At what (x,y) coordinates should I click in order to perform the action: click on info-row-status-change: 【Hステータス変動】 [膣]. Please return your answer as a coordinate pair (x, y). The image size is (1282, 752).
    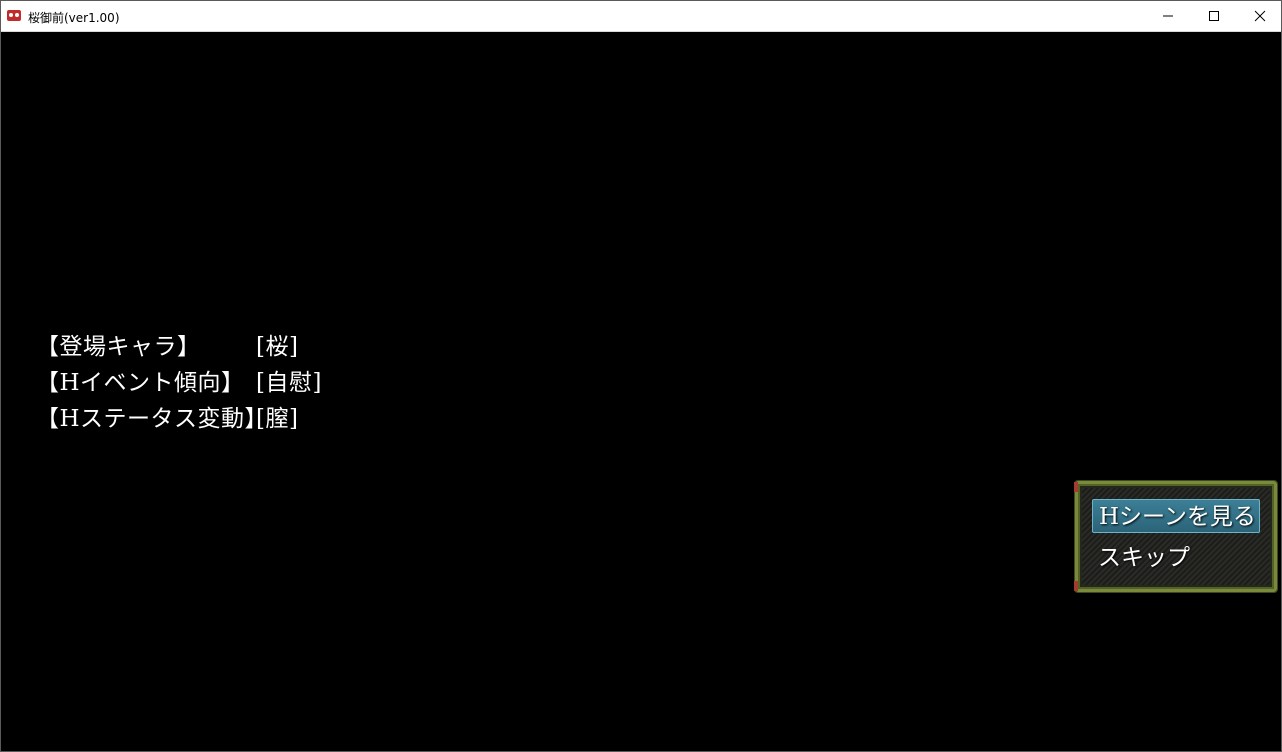
    Looking at the image, I should click on (167, 416).